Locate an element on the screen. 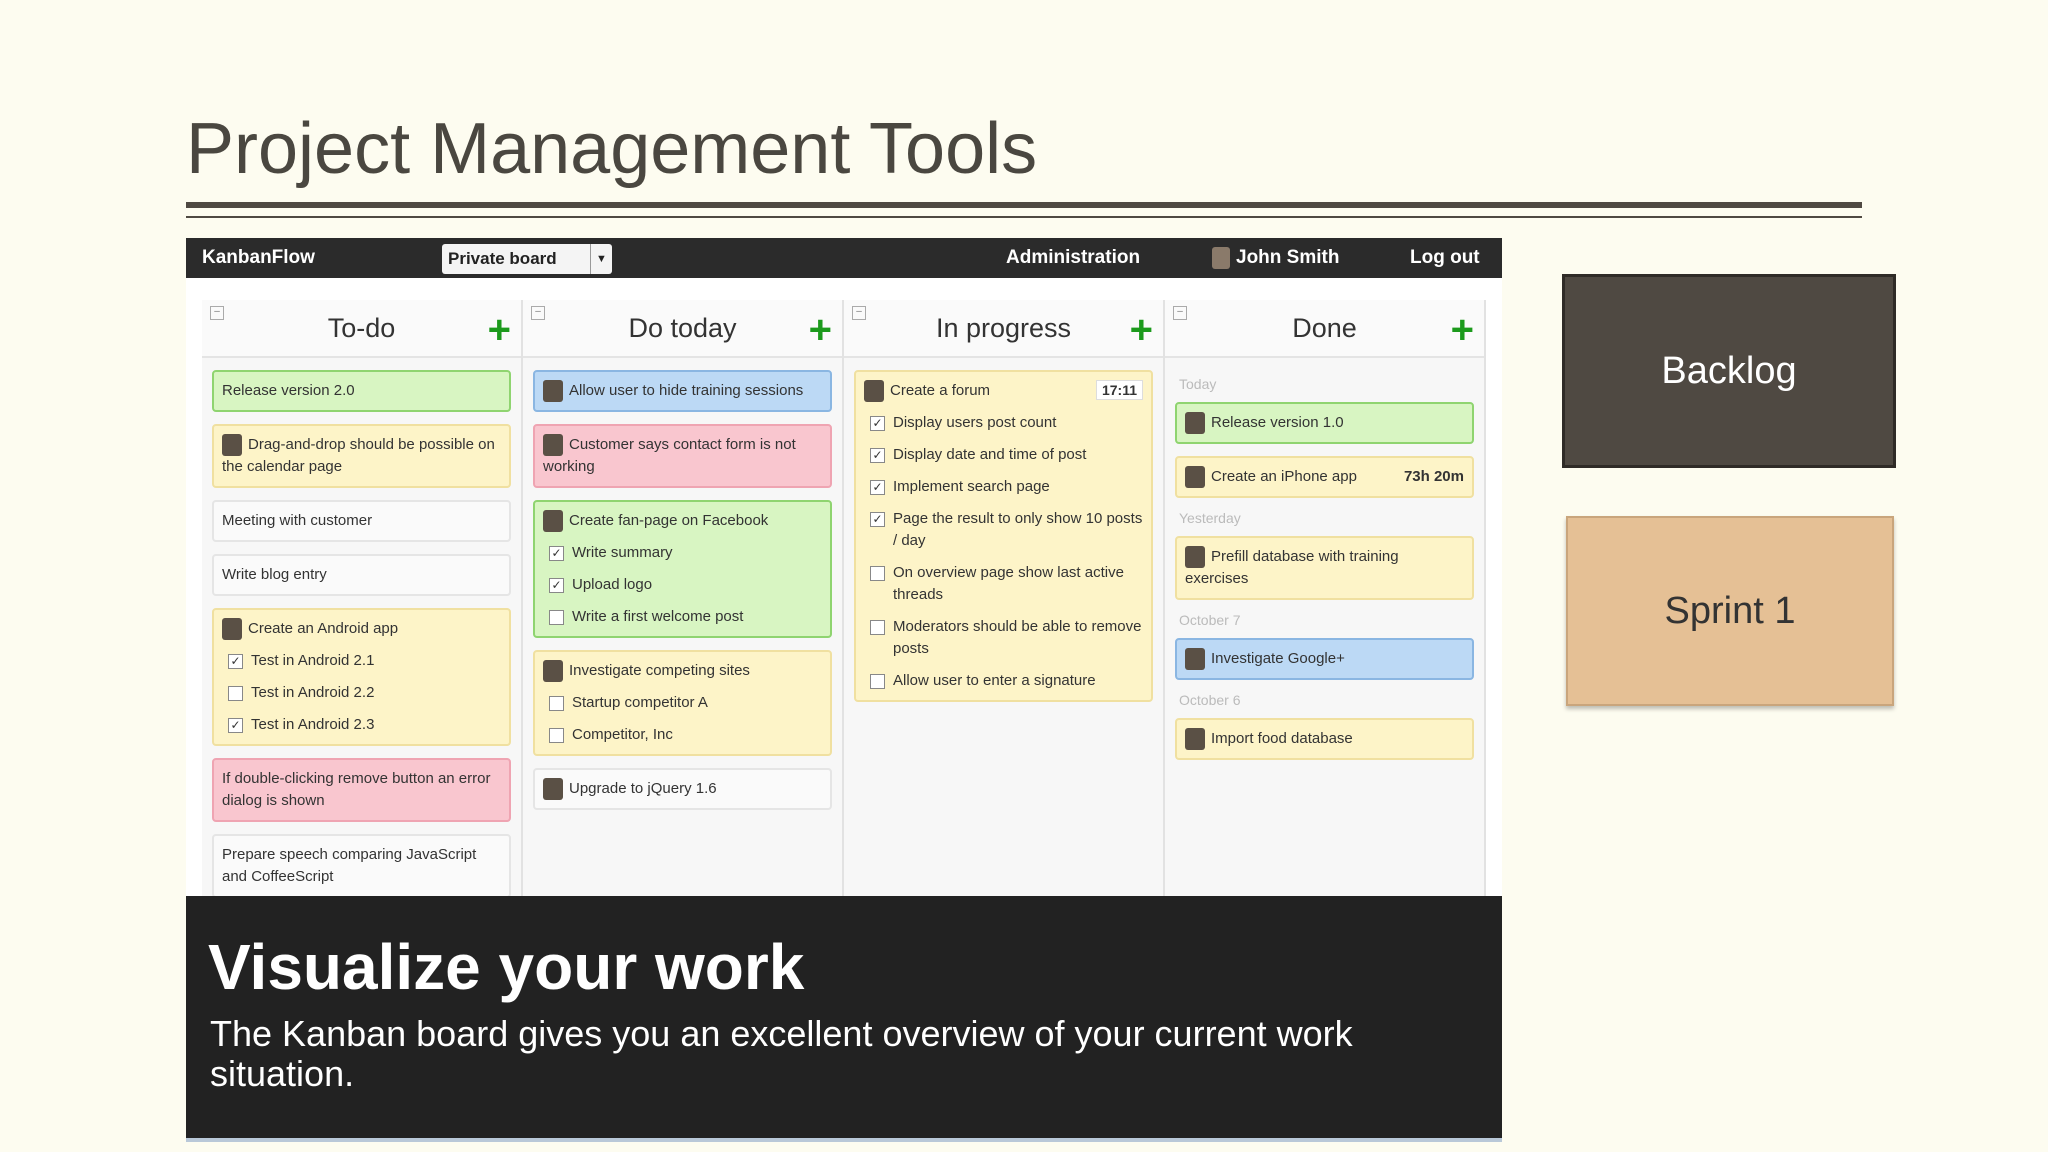  subtask: ✓ Test in Android 2.3 is located at coordinates (361, 725).